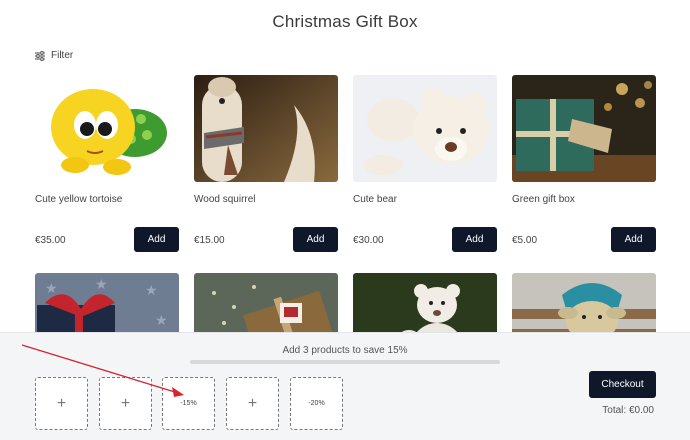  I want to click on product-price: €35.00, so click(50, 240).